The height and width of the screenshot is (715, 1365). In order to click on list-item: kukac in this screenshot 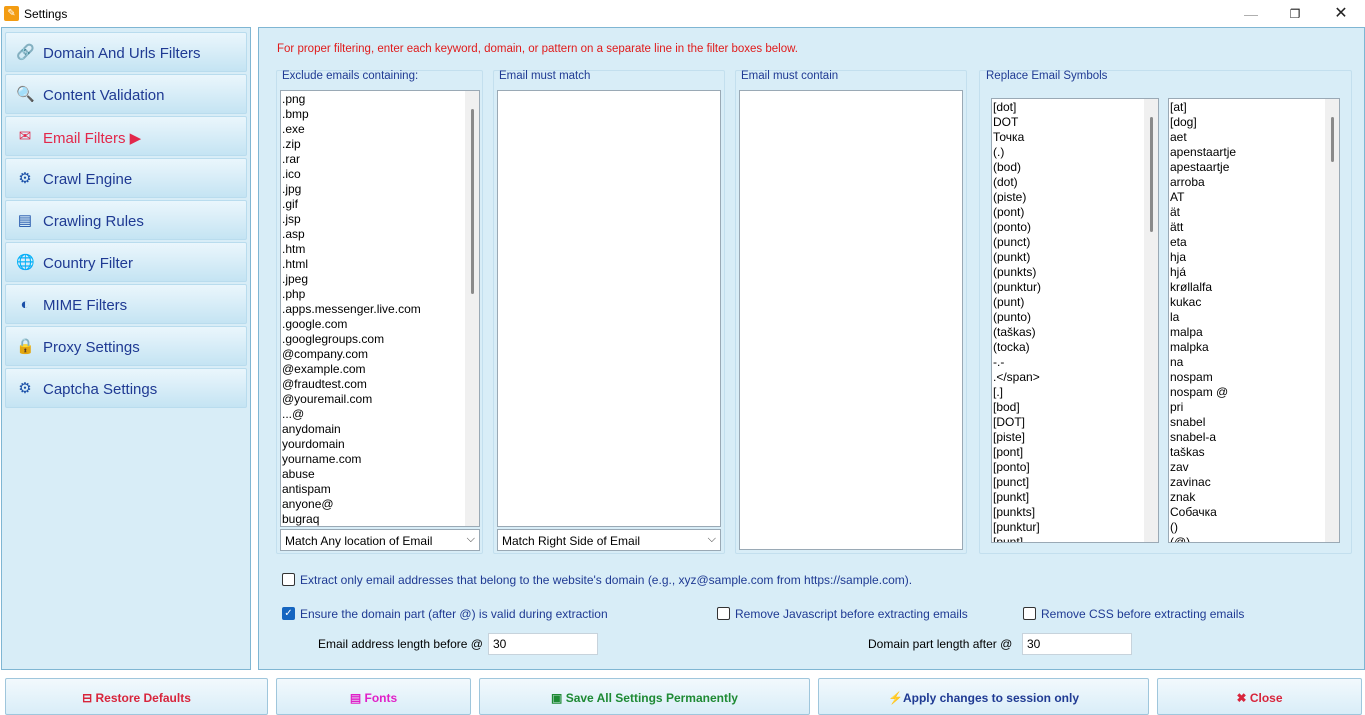, I will do `click(1186, 302)`.